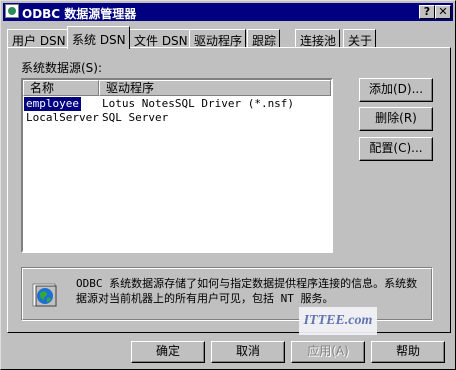 This screenshot has width=456, height=370. What do you see at coordinates (168, 352) in the screenshot?
I see `ok-button: 确定` at bounding box center [168, 352].